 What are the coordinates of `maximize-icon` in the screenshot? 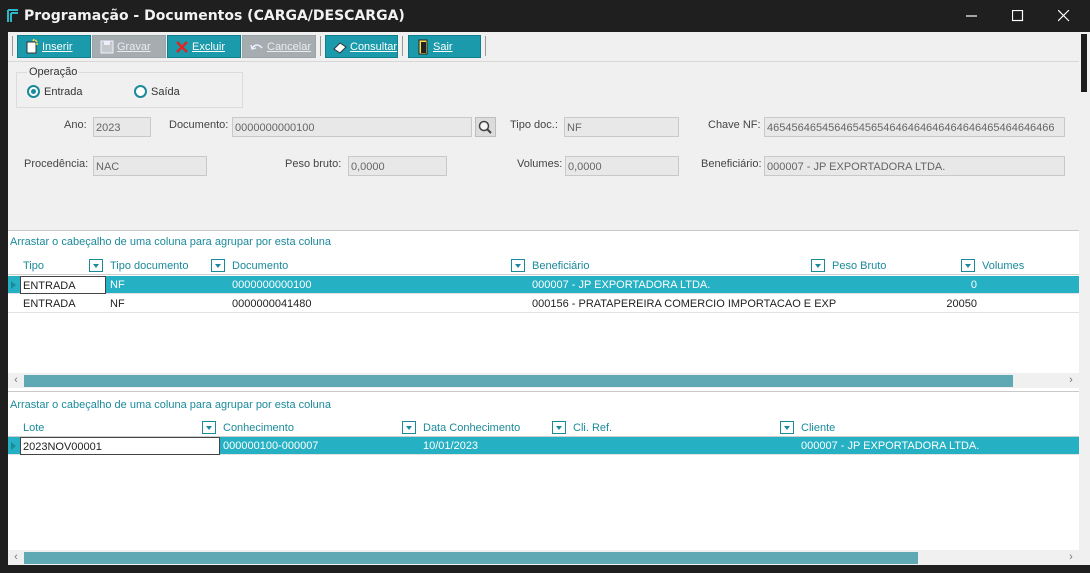 It's located at (1018, 16).